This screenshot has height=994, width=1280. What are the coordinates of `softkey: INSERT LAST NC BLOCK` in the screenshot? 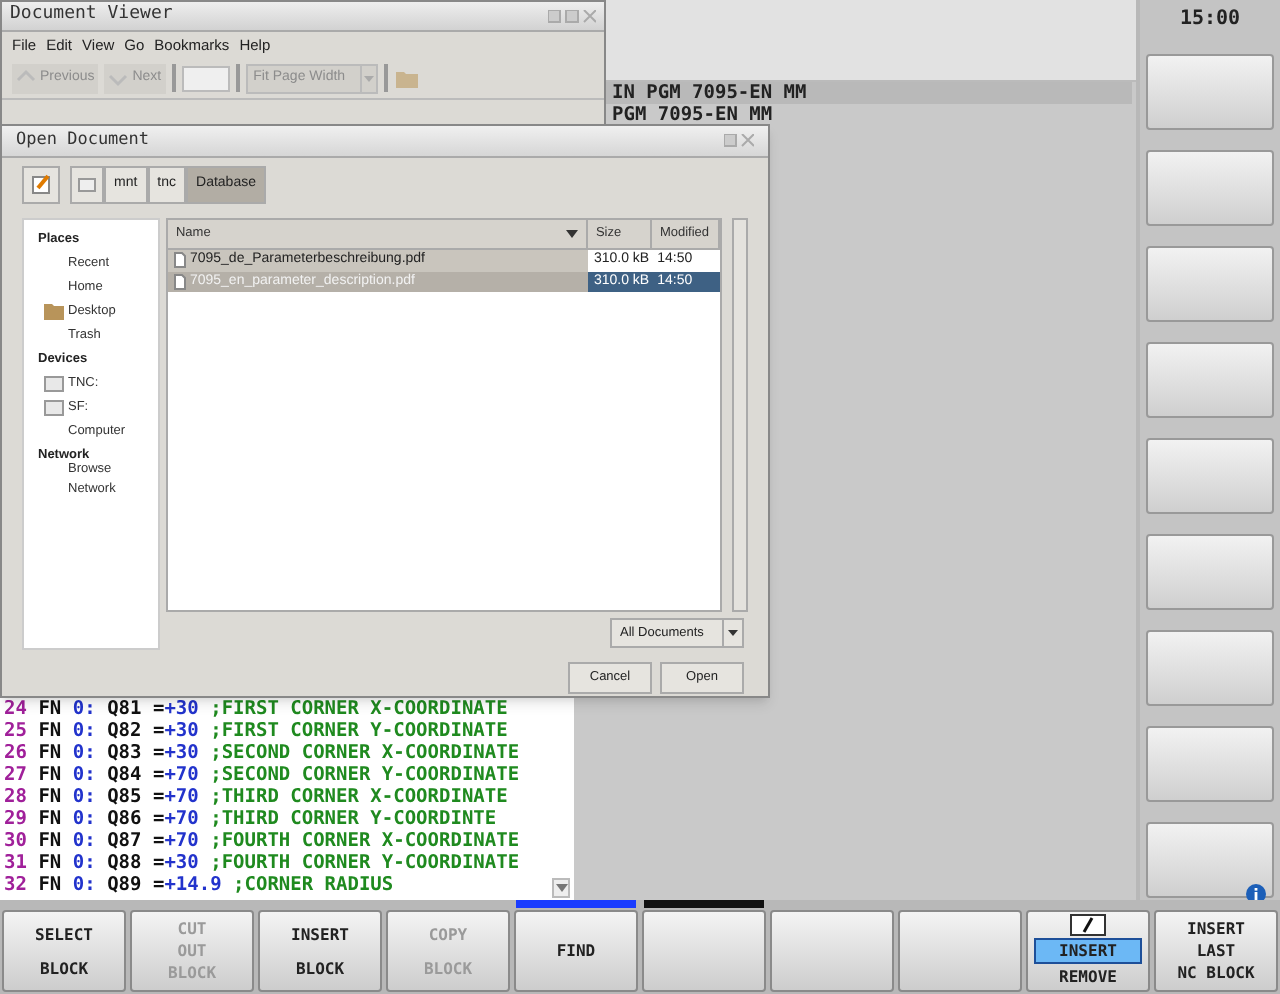 It's located at (1216, 951).